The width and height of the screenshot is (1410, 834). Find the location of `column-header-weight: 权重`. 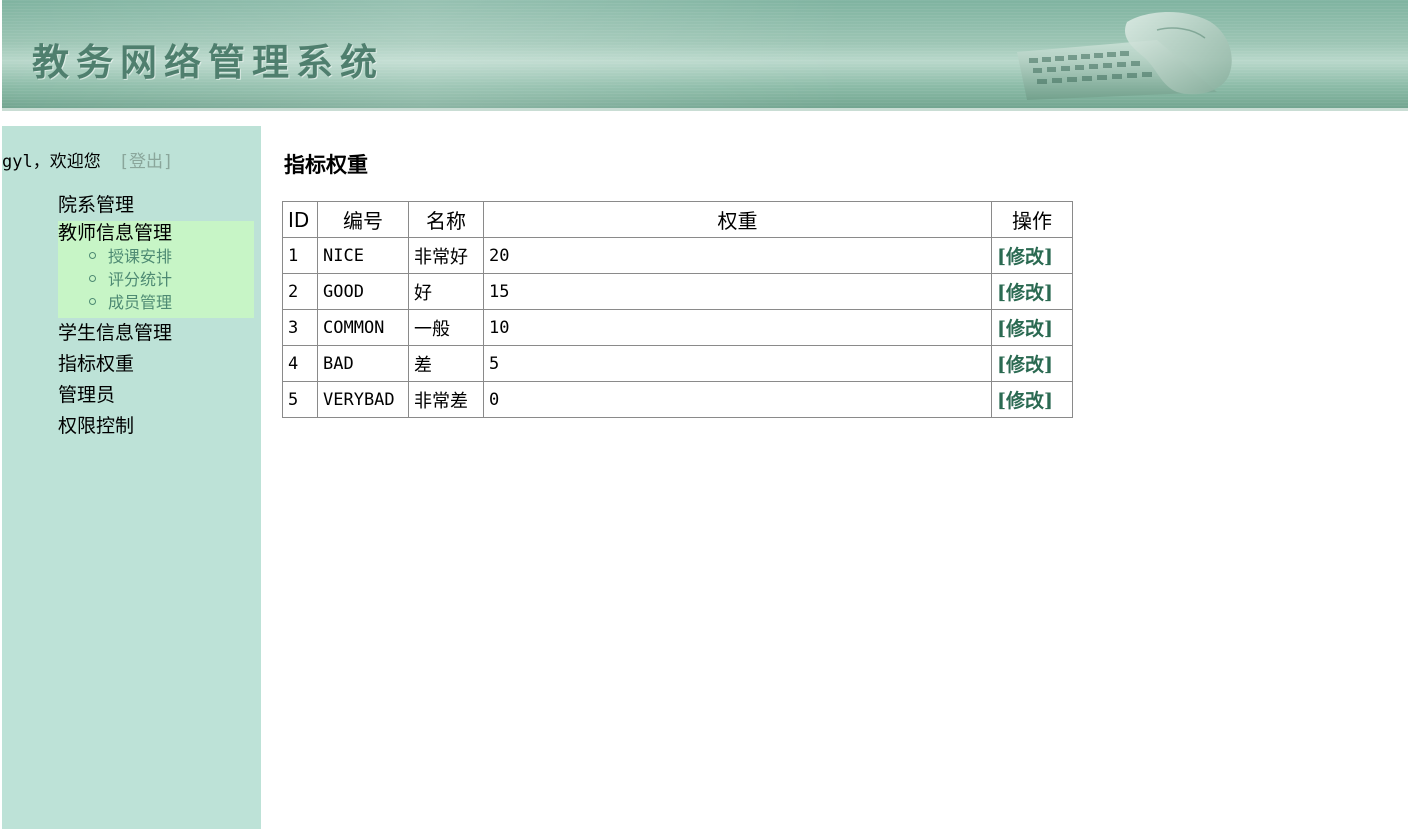

column-header-weight: 权重 is located at coordinates (737, 219).